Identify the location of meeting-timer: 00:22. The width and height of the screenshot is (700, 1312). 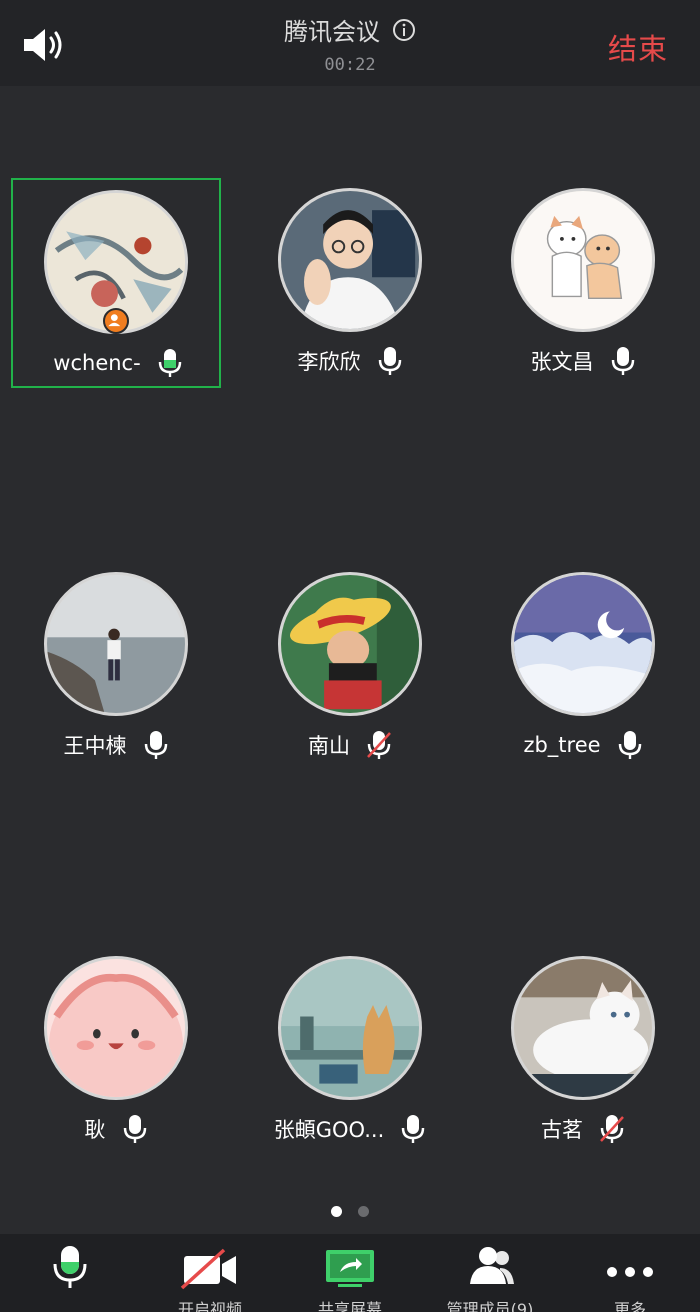
(350, 65).